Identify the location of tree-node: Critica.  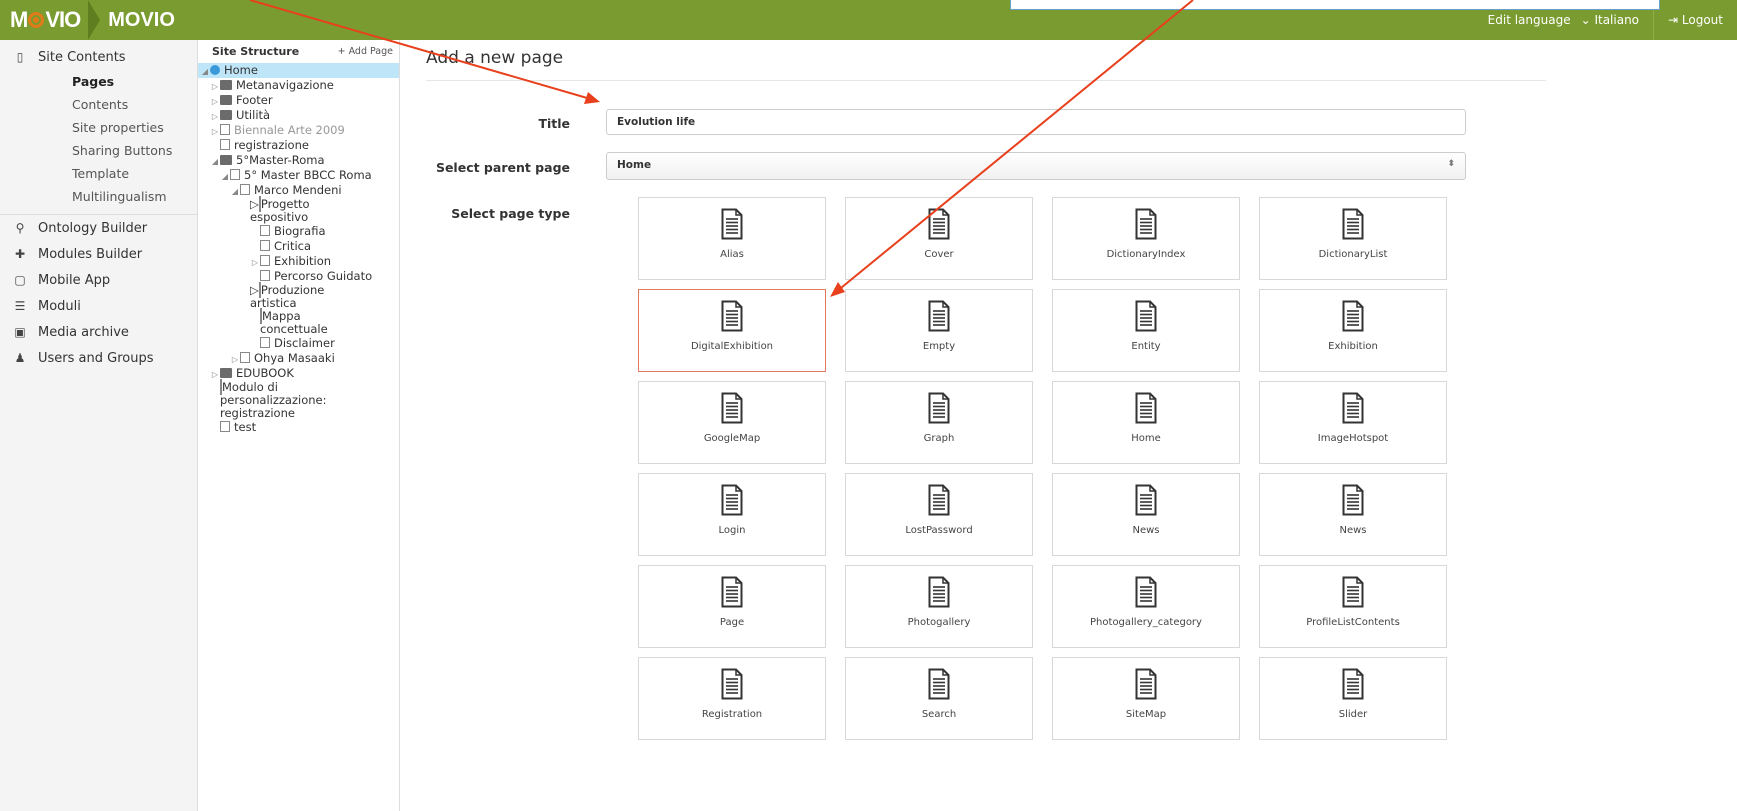
(298, 246).